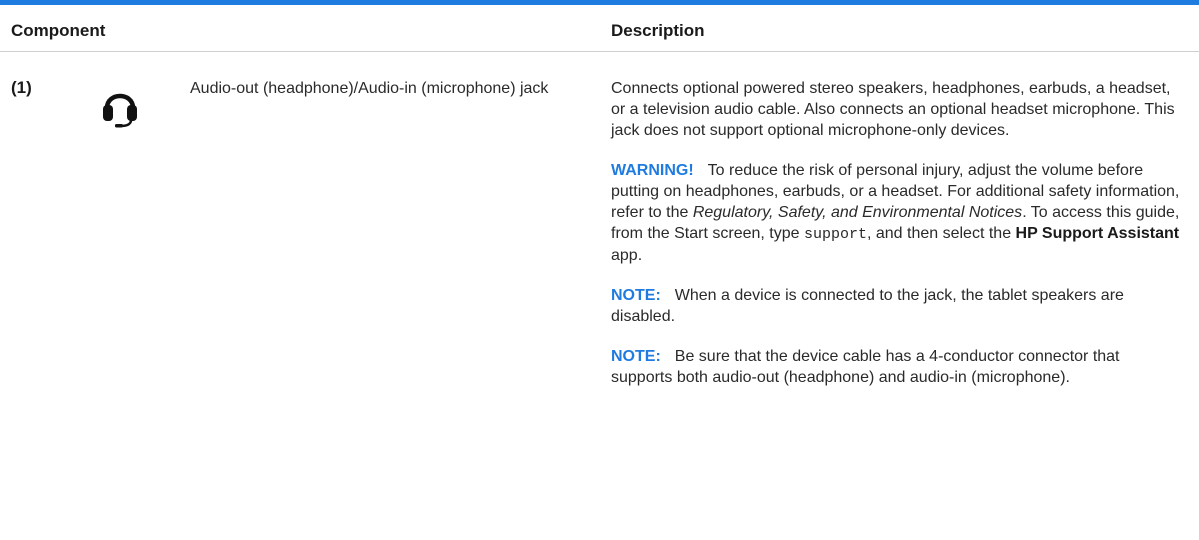 This screenshot has width=1199, height=540. I want to click on warning-label: WARNING!, so click(652, 170).